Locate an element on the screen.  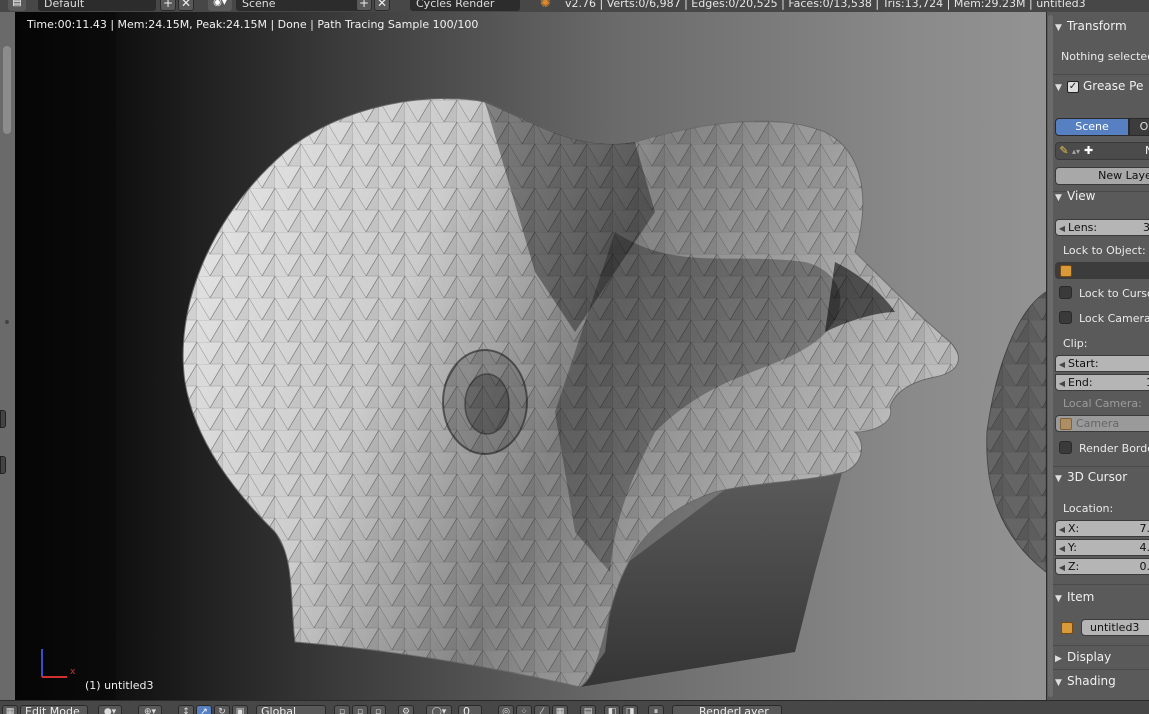
edge-select-icon: ⁄ is located at coordinates (542, 709).